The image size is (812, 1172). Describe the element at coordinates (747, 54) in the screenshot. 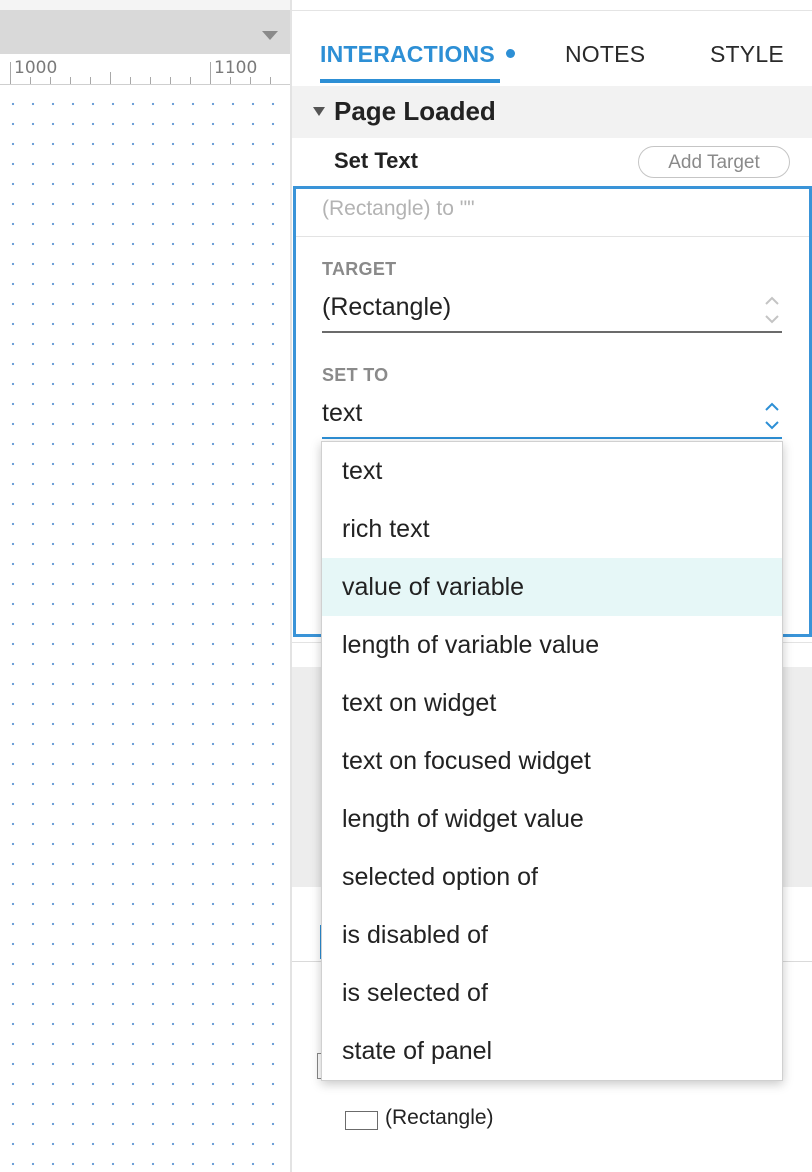

I see `tab-style: STYLE` at that location.